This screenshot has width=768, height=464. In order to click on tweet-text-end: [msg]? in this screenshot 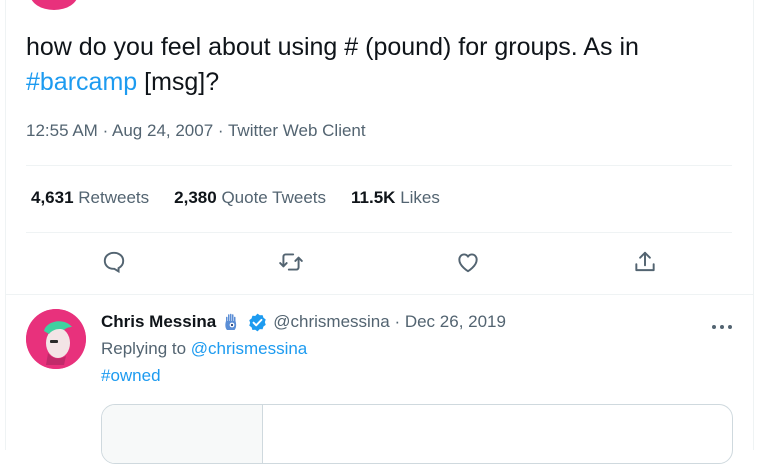, I will do `click(178, 82)`.